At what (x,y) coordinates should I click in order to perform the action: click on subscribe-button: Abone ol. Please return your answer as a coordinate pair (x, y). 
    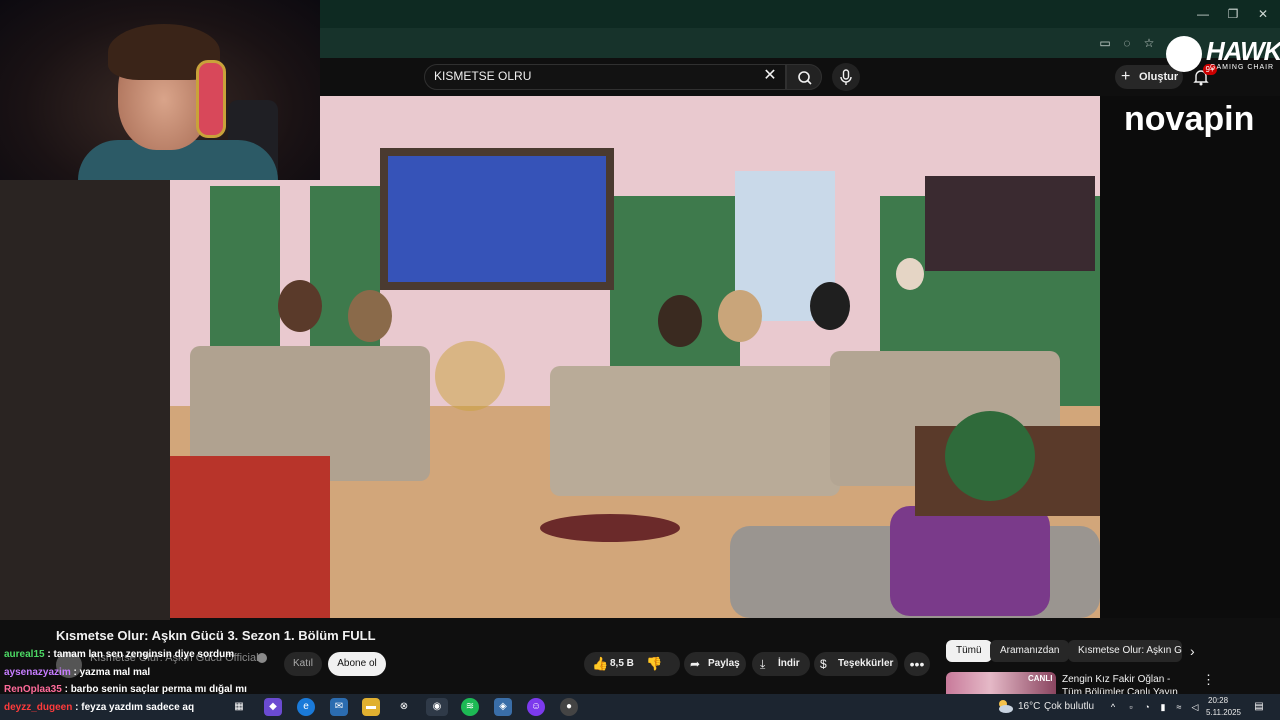
    Looking at the image, I should click on (357, 664).